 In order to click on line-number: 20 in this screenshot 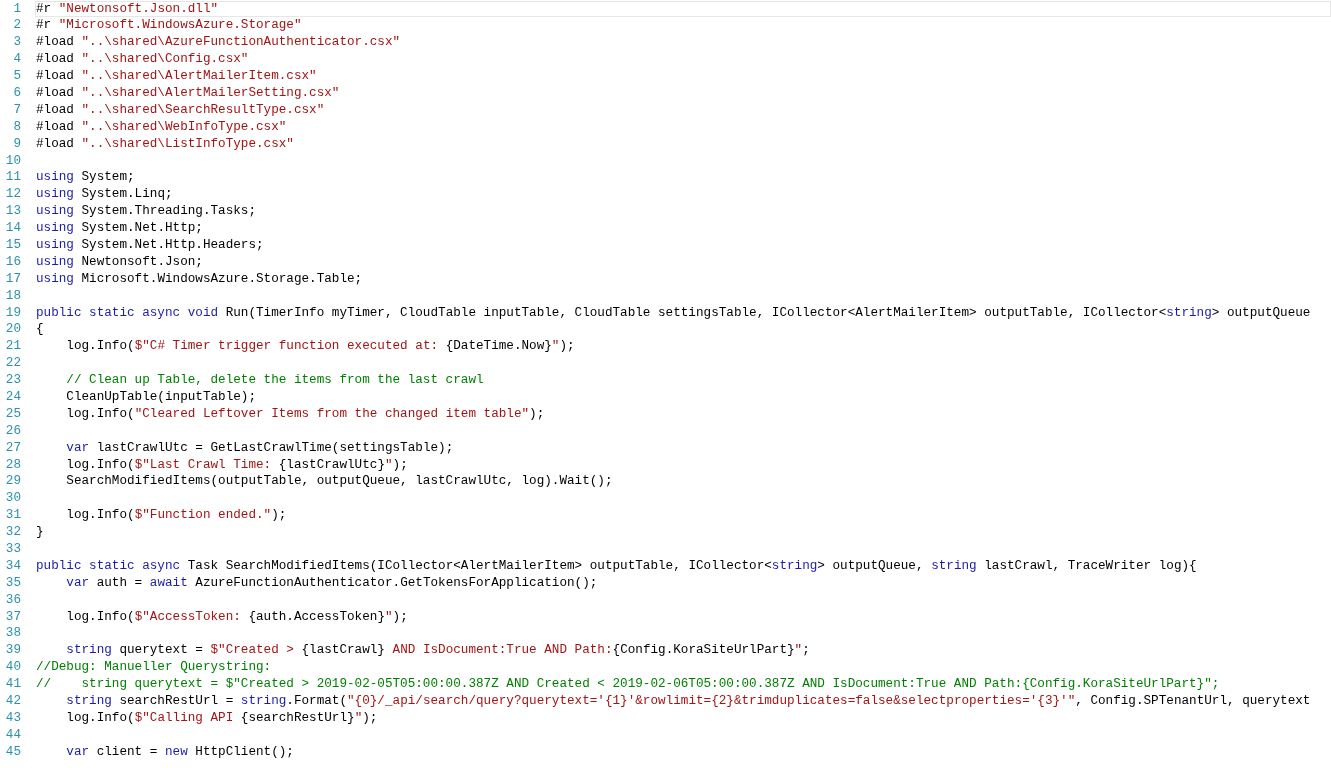, I will do `click(12, 330)`.